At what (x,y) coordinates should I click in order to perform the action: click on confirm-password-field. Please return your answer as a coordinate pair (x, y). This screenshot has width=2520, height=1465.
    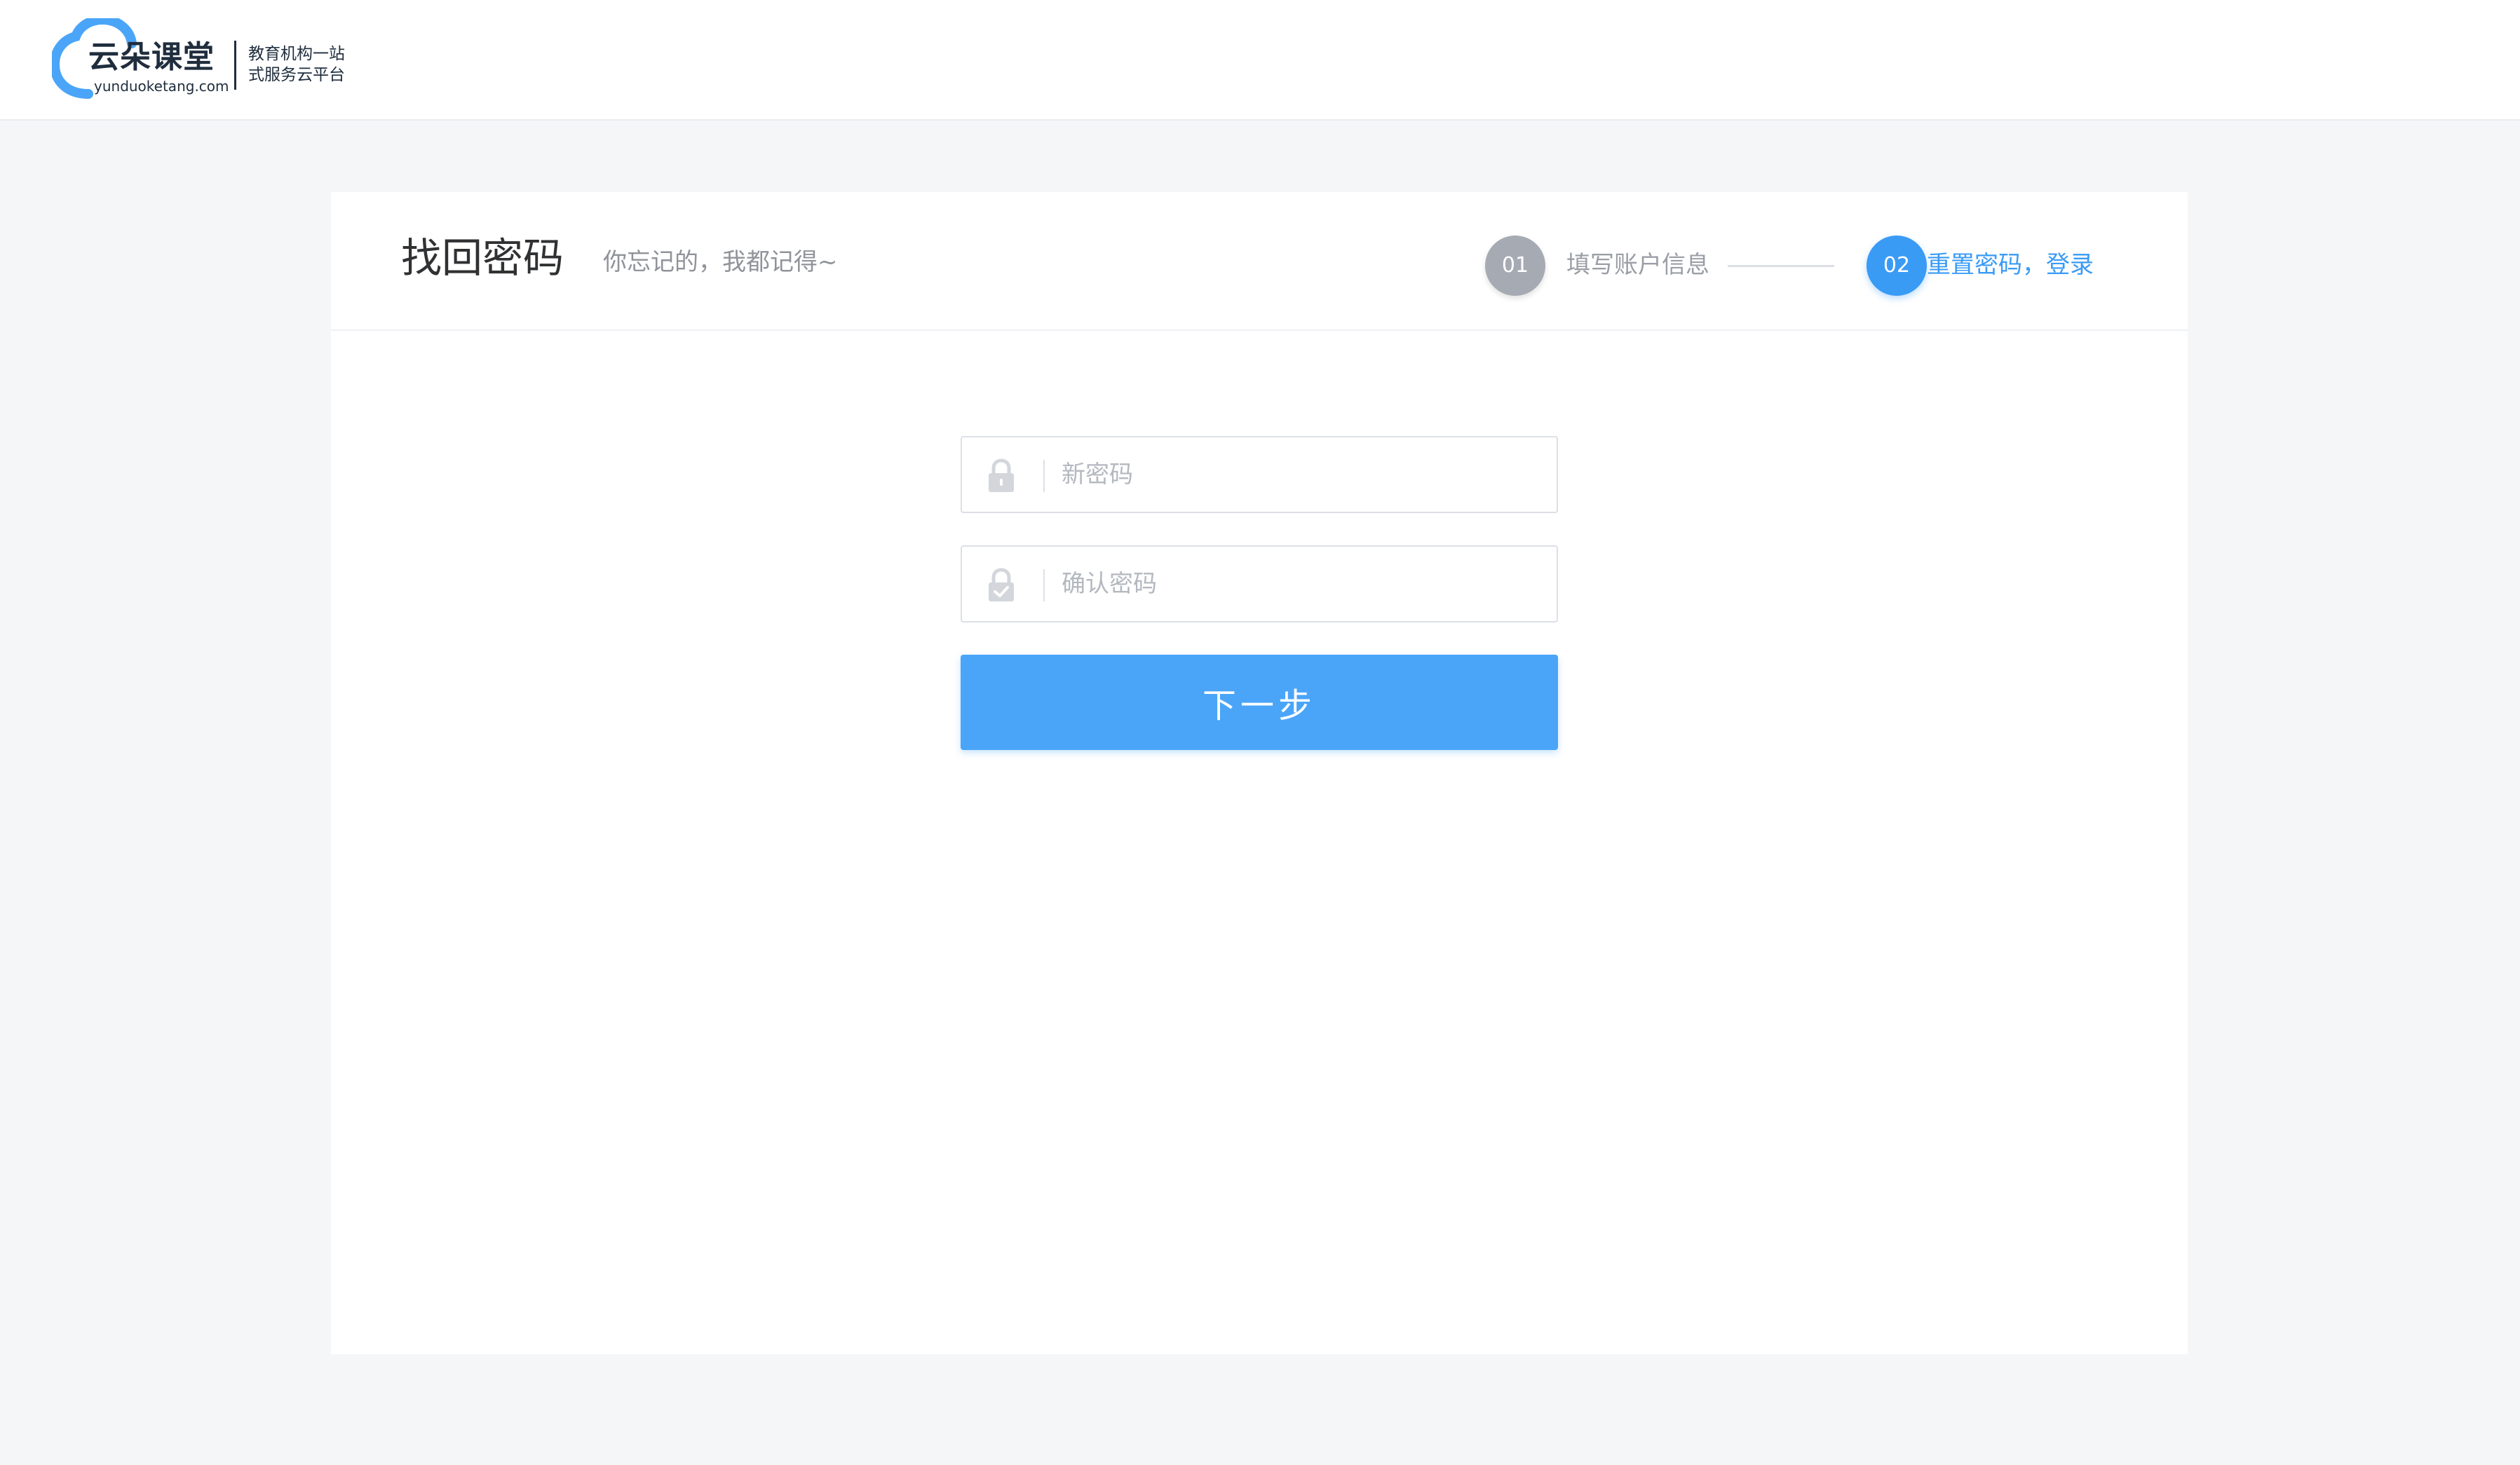
    Looking at the image, I should click on (1259, 583).